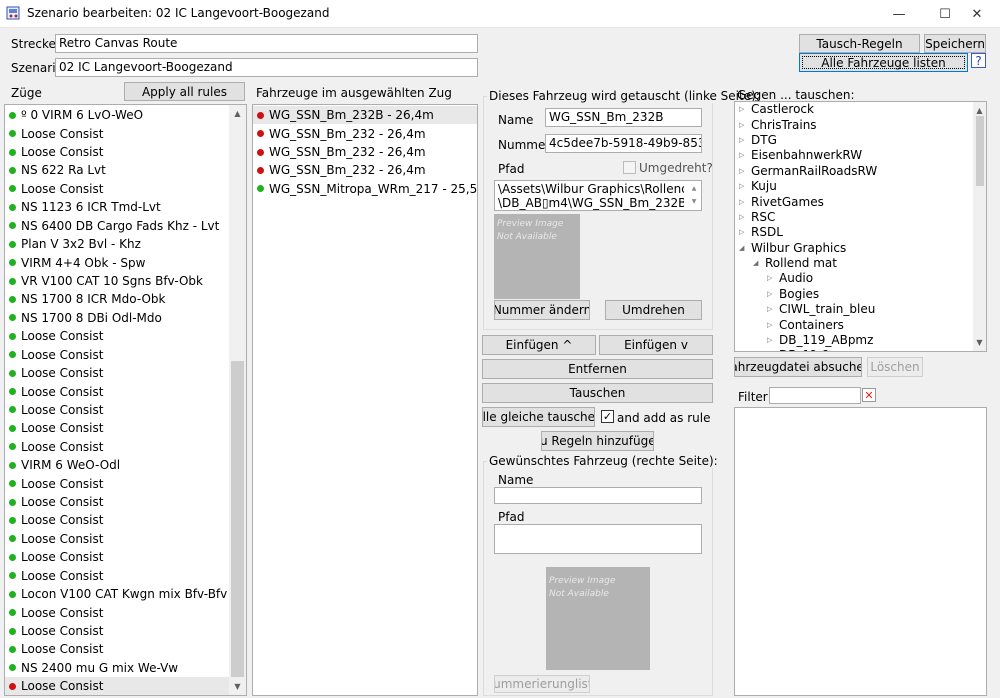  What do you see at coordinates (623, 143) in the screenshot?
I see `nummer-field: 4c5dee7b-5918-49b9-853c-3` at bounding box center [623, 143].